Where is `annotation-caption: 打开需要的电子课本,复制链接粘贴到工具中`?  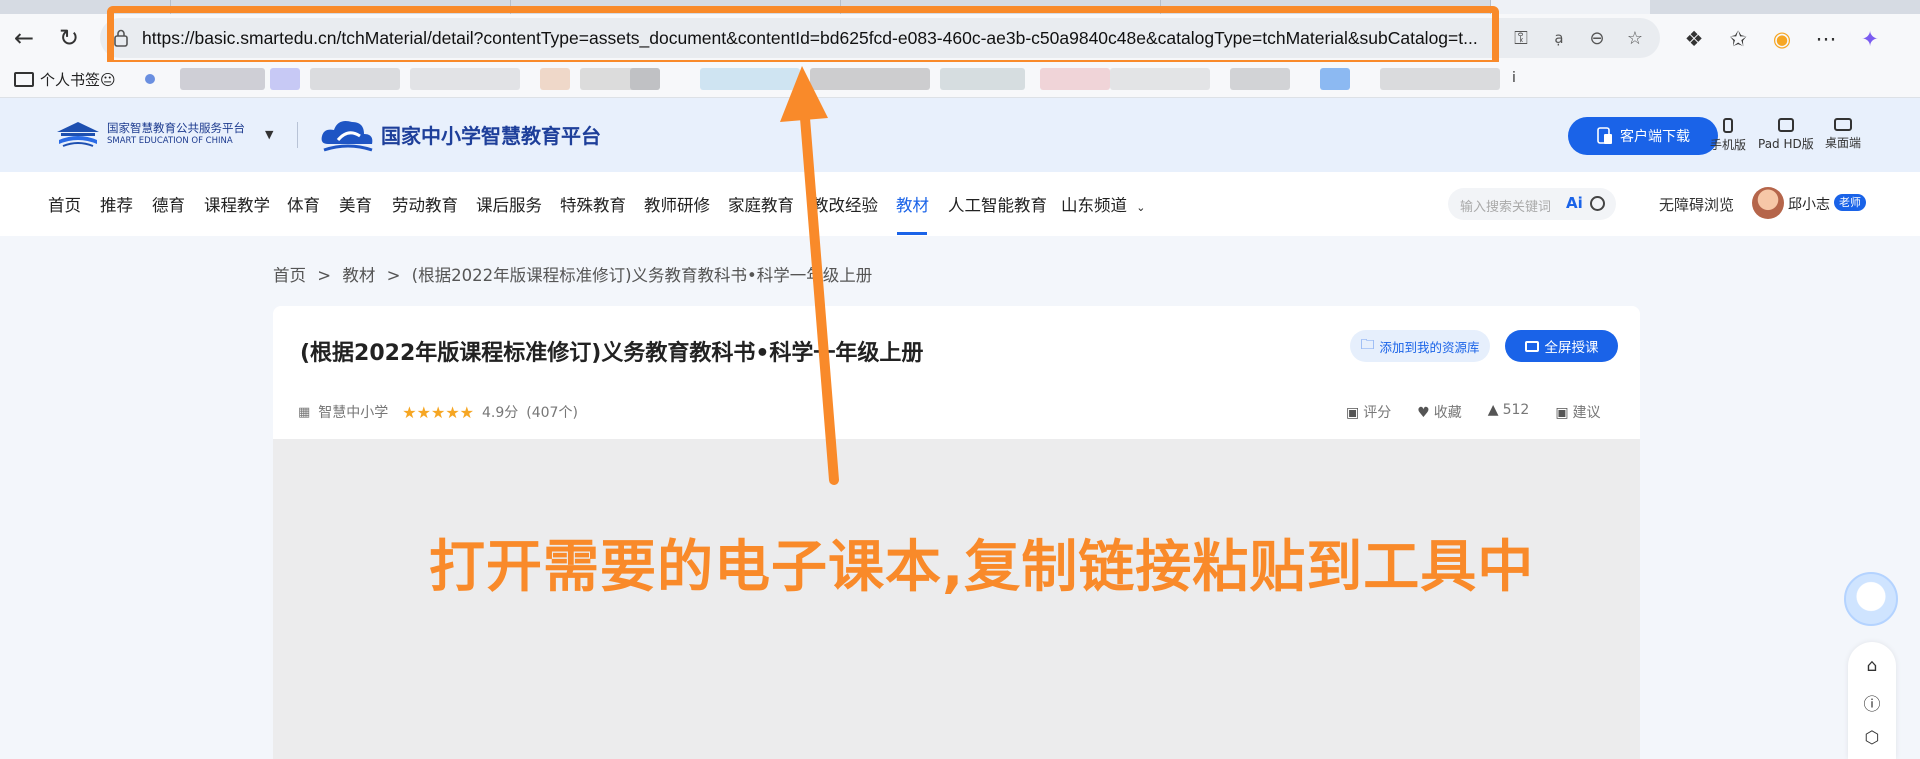 annotation-caption: 打开需要的电子课本,复制链接粘贴到工具中 is located at coordinates (982, 567).